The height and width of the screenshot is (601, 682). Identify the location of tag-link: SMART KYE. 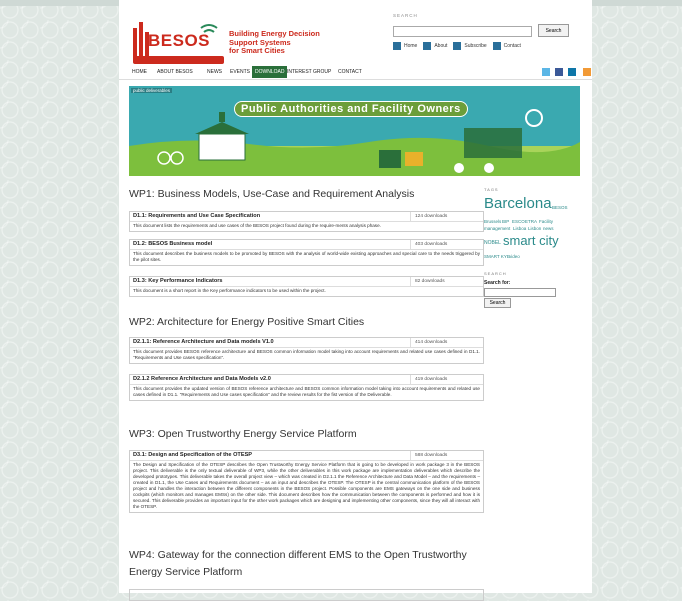
(497, 256).